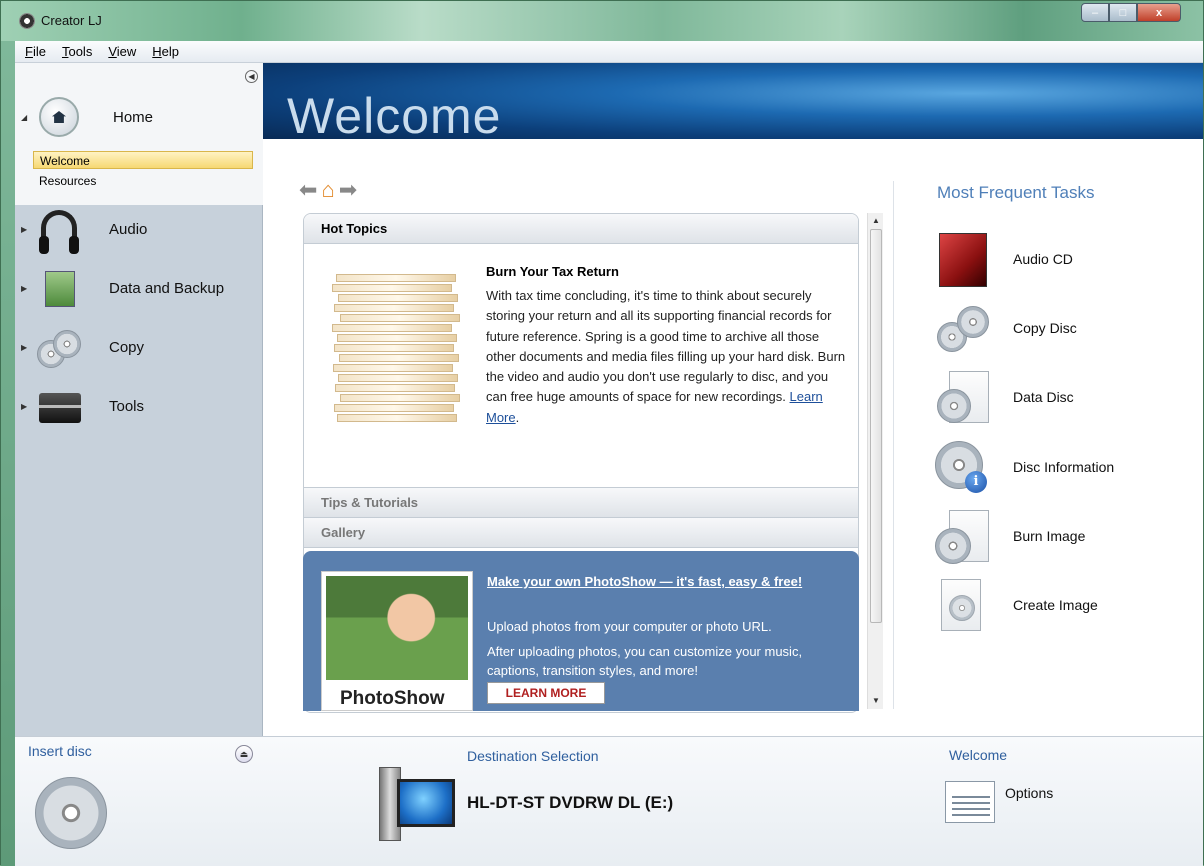 The image size is (1204, 866). Describe the element at coordinates (35, 51) in the screenshot. I see `menu-file: File` at that location.